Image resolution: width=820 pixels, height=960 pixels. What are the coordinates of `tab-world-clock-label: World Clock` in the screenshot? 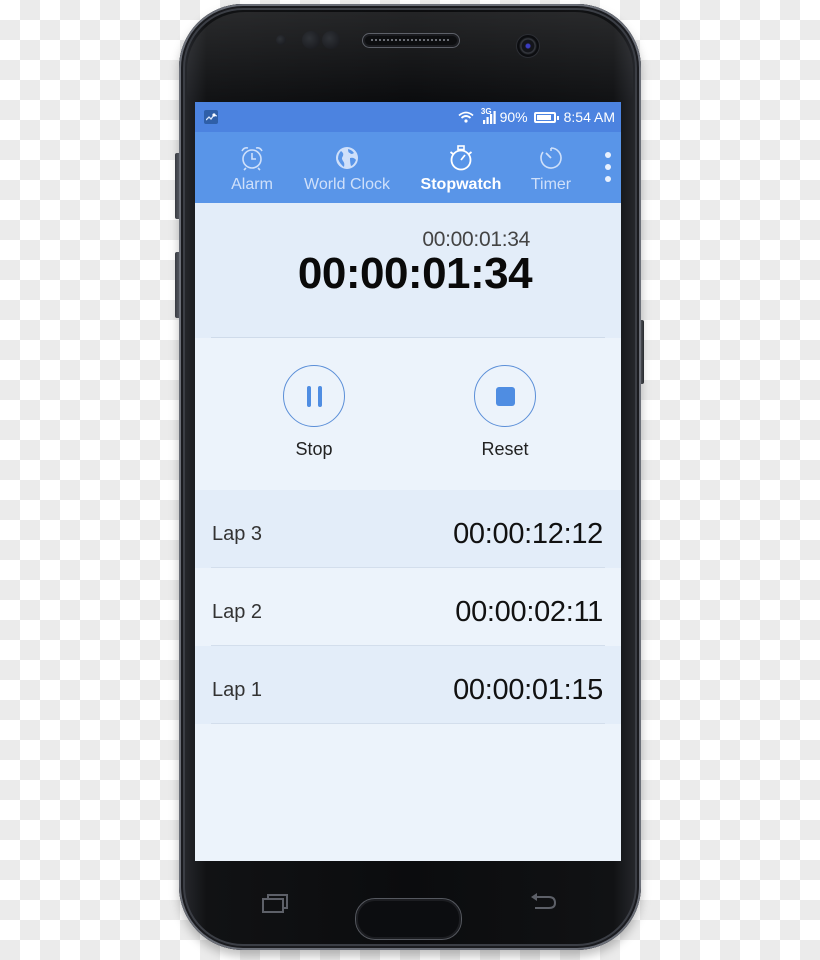 It's located at (347, 184).